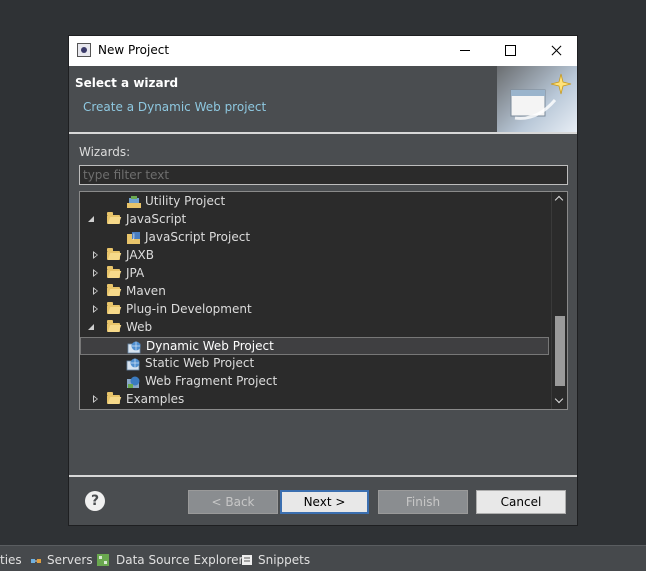 The width and height of the screenshot is (646, 571). What do you see at coordinates (105, 152) in the screenshot?
I see `wizards-label: Wizards:` at bounding box center [105, 152].